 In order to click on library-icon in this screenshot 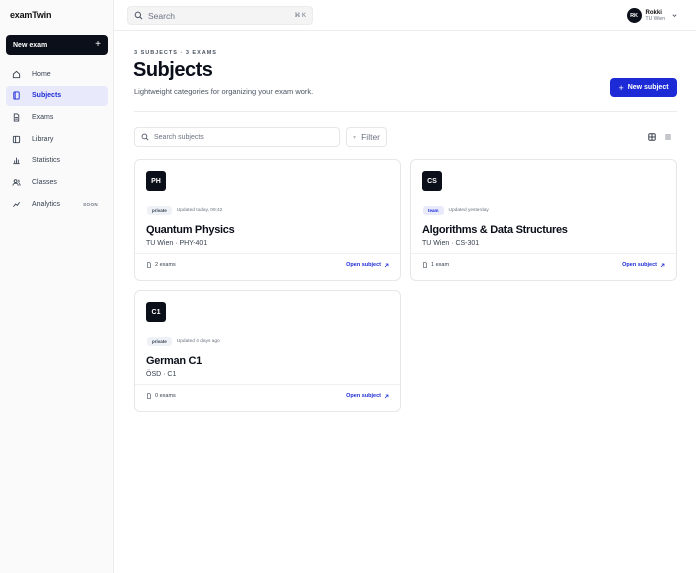, I will do `click(16, 139)`.